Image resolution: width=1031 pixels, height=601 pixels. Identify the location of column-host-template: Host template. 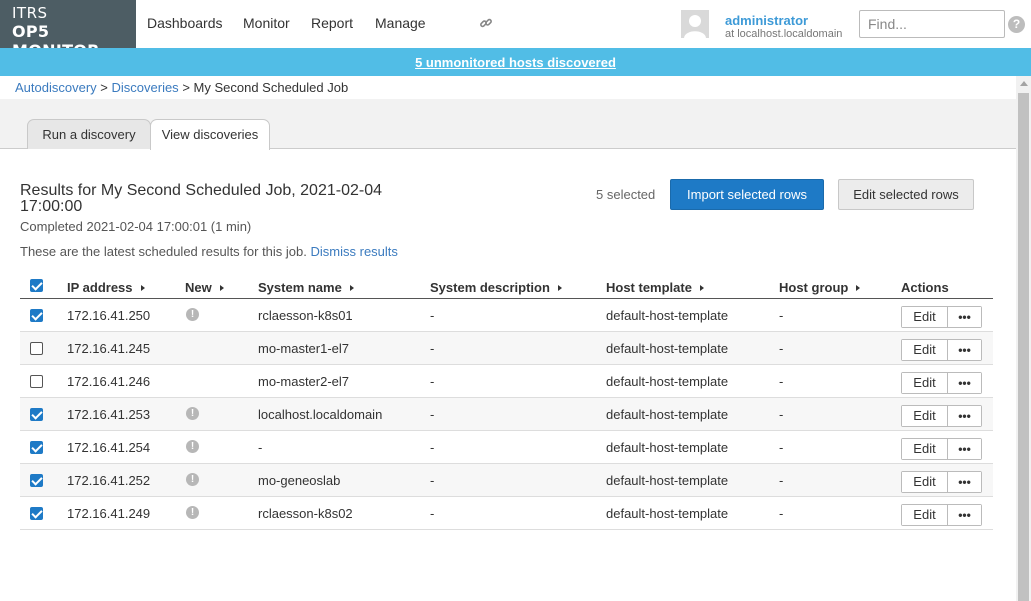
(655, 287).